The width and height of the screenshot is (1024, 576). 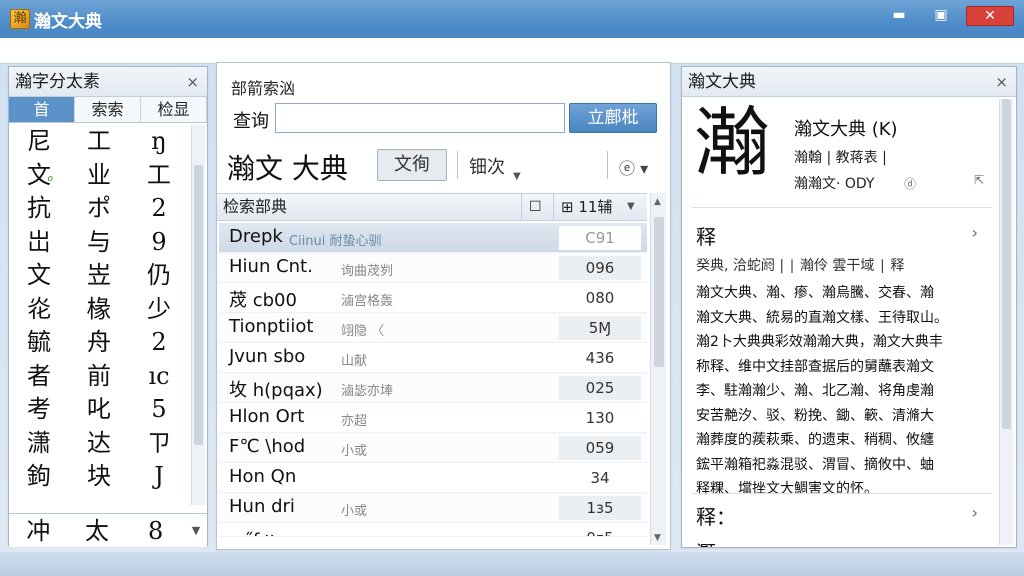 What do you see at coordinates (159, 142) in the screenshot?
I see `char-cell: ŋ` at bounding box center [159, 142].